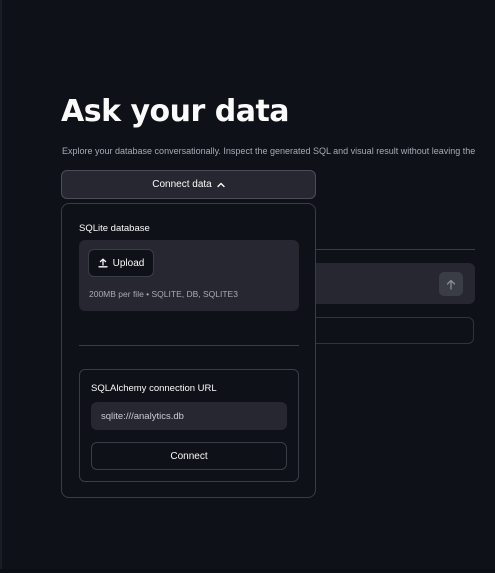  I want to click on connect-data-toggle: Connect data, so click(188, 184).